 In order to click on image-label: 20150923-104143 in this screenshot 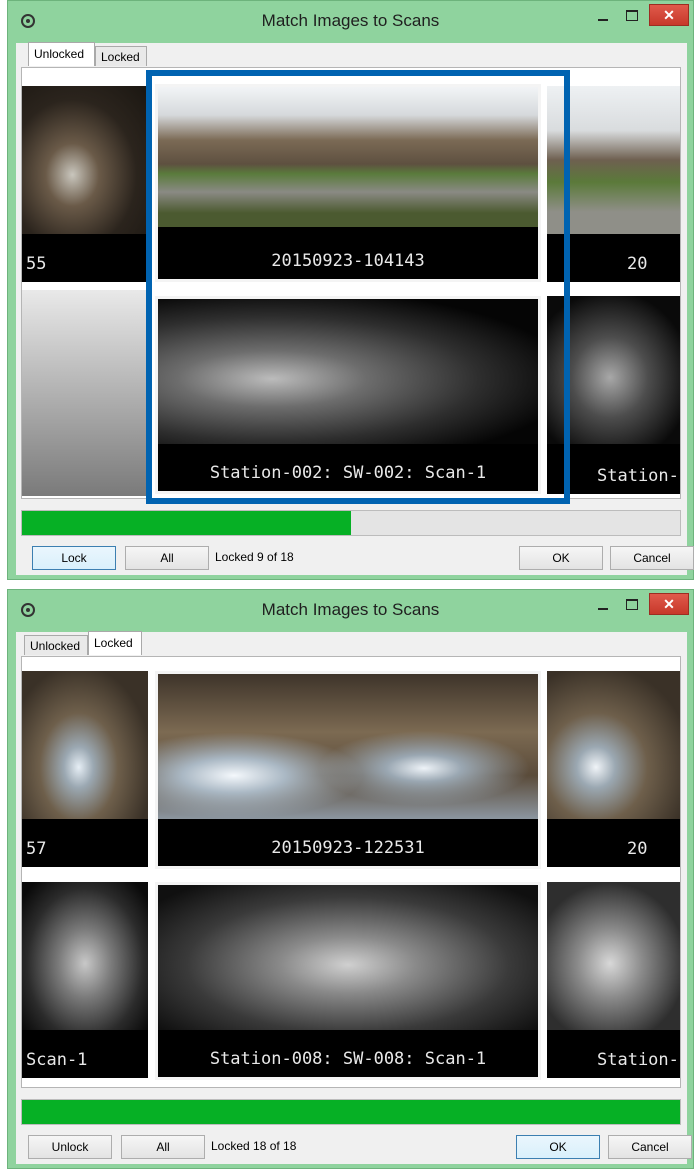, I will do `click(348, 261)`.